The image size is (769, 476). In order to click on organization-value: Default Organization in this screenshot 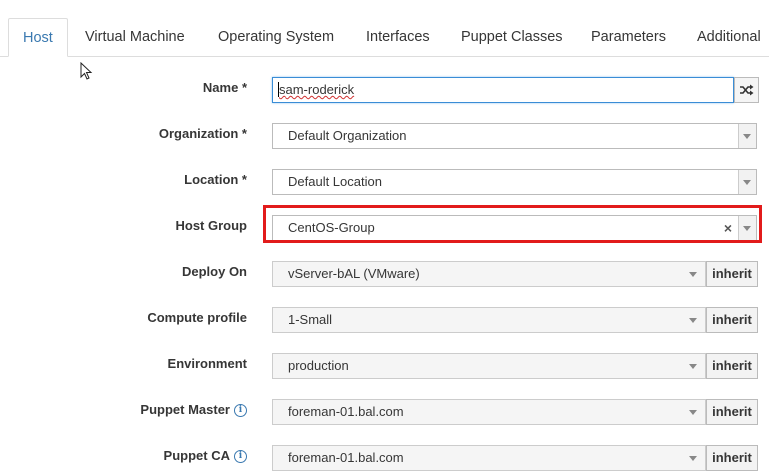, I will do `click(347, 135)`.